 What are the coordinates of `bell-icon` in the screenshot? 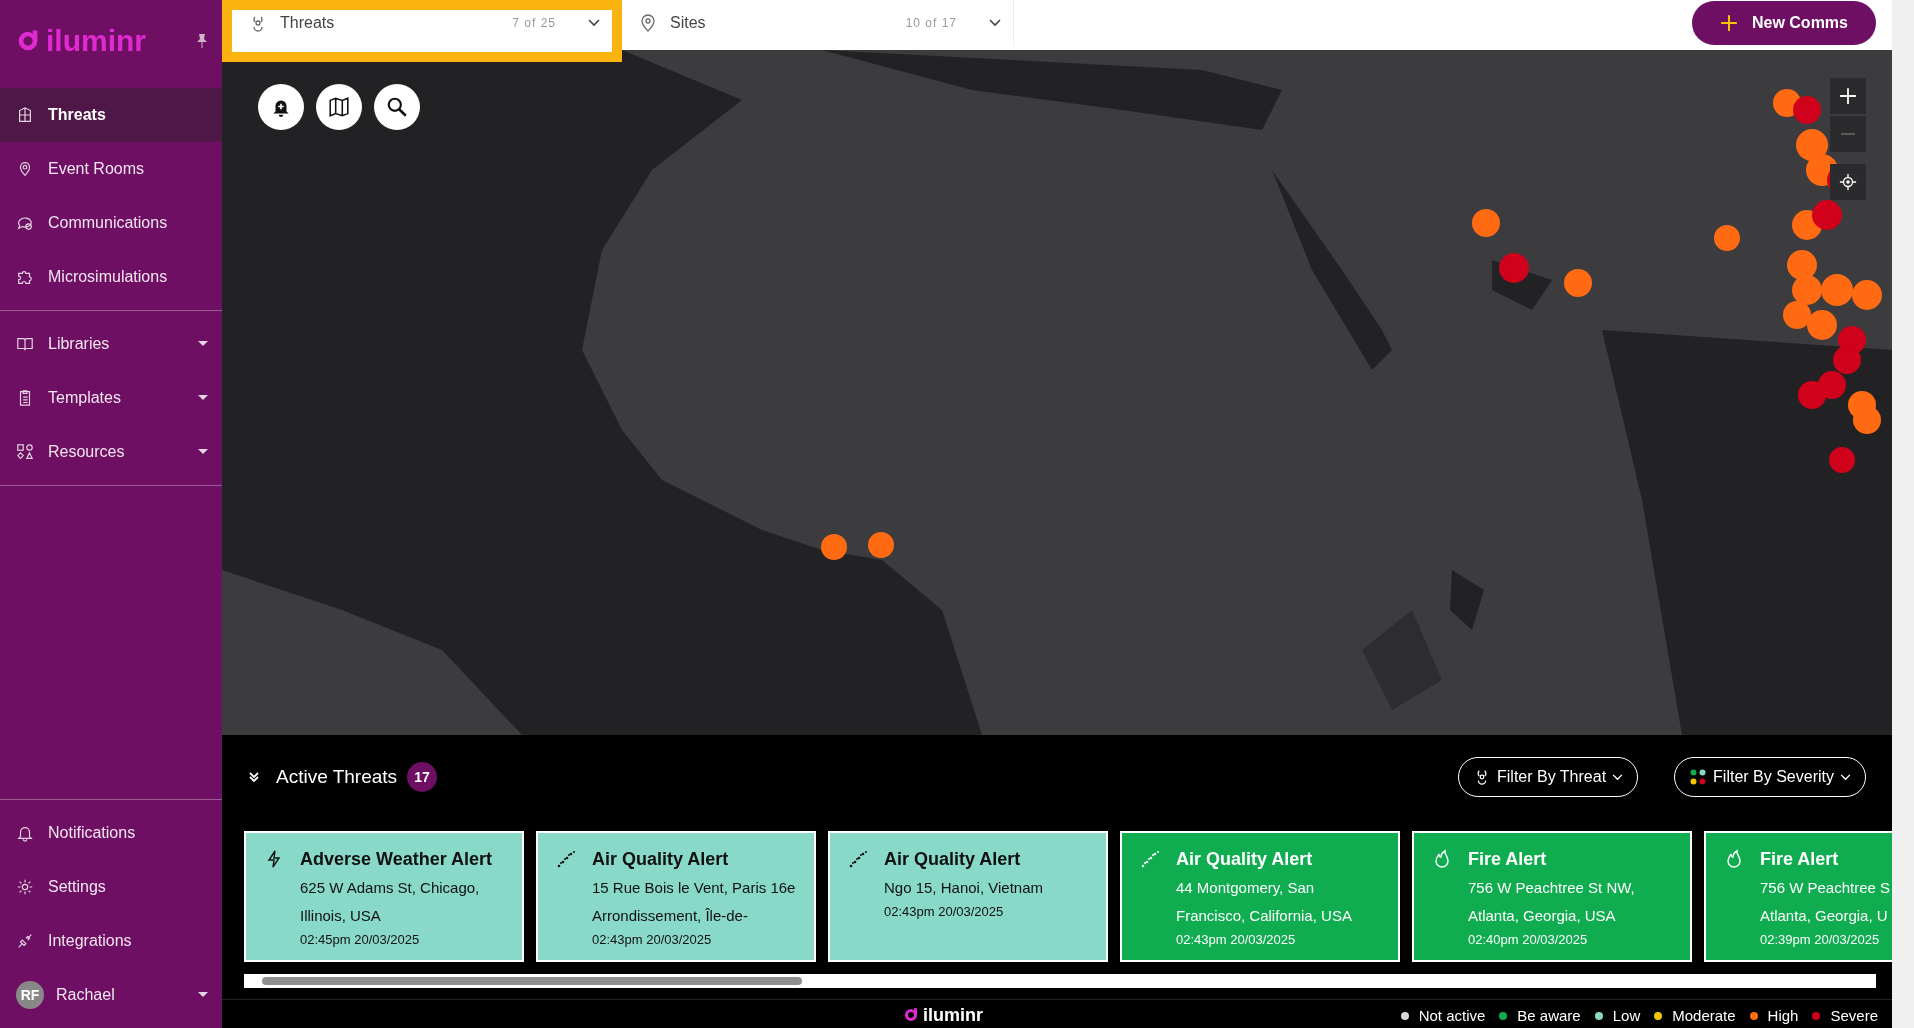 It's located at (25, 833).